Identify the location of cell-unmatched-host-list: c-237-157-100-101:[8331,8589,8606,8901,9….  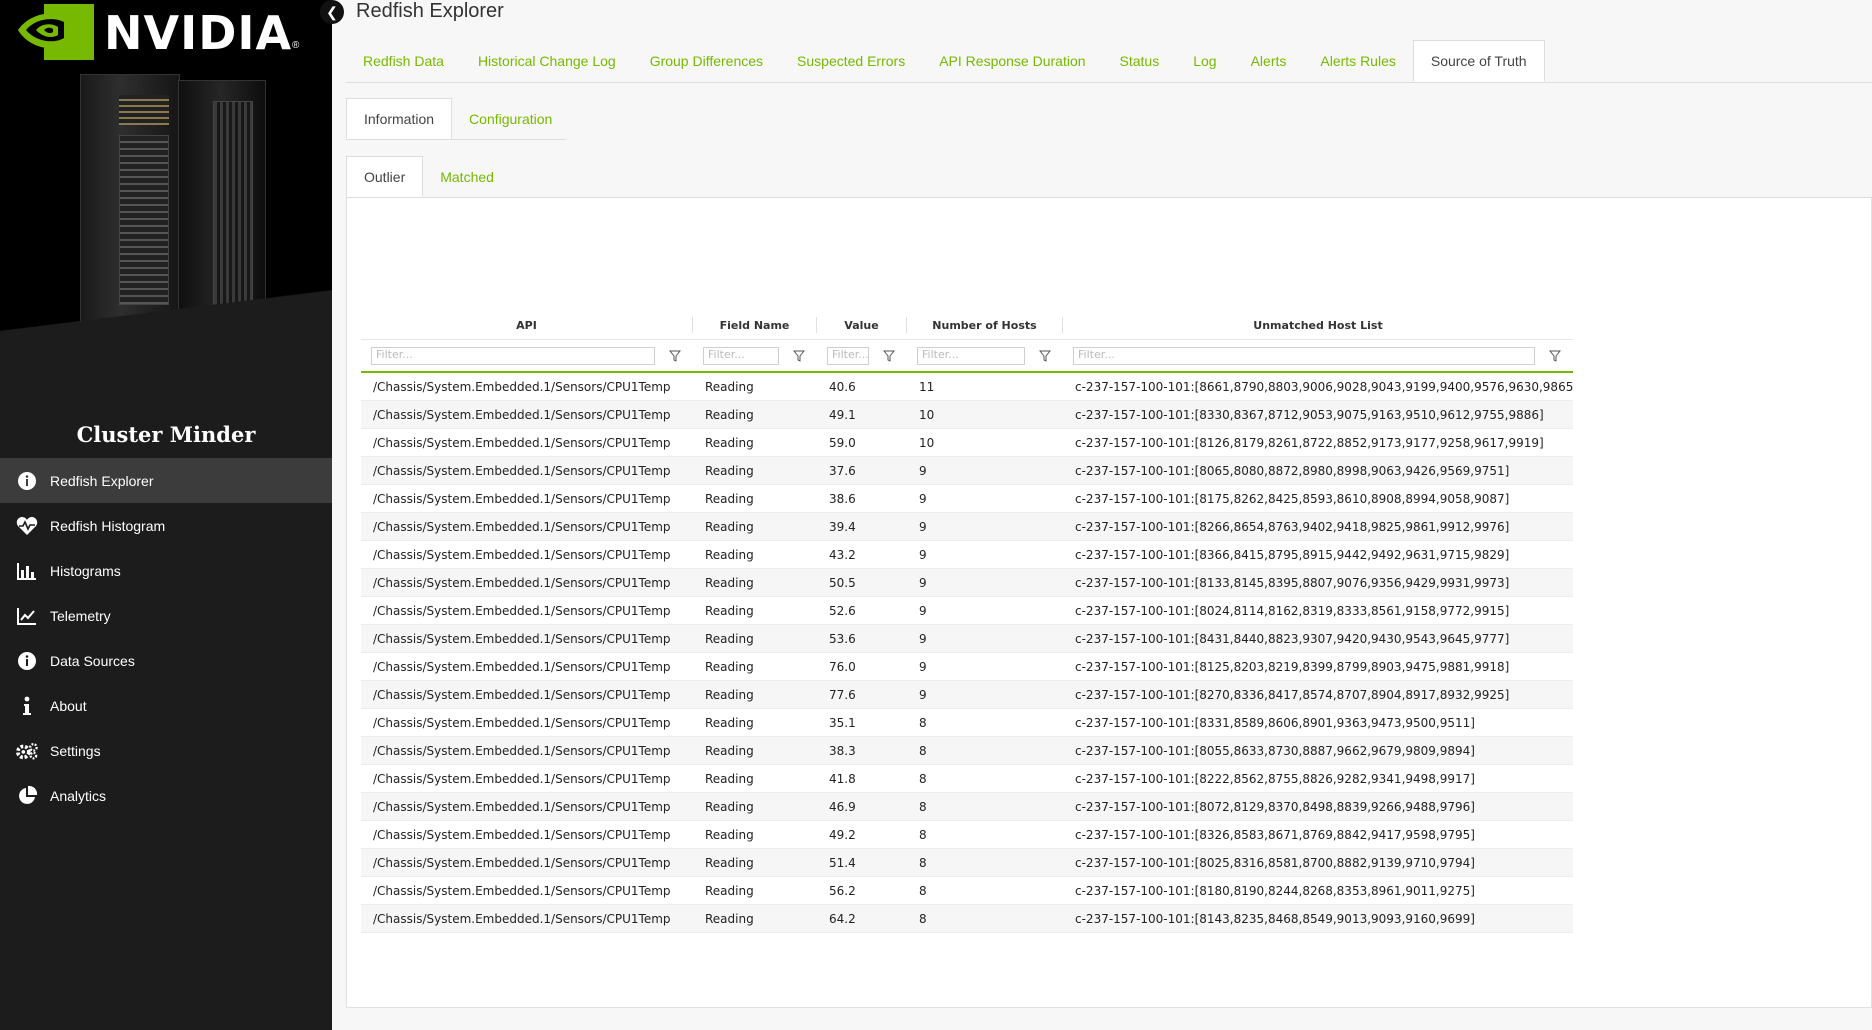
(1275, 722).